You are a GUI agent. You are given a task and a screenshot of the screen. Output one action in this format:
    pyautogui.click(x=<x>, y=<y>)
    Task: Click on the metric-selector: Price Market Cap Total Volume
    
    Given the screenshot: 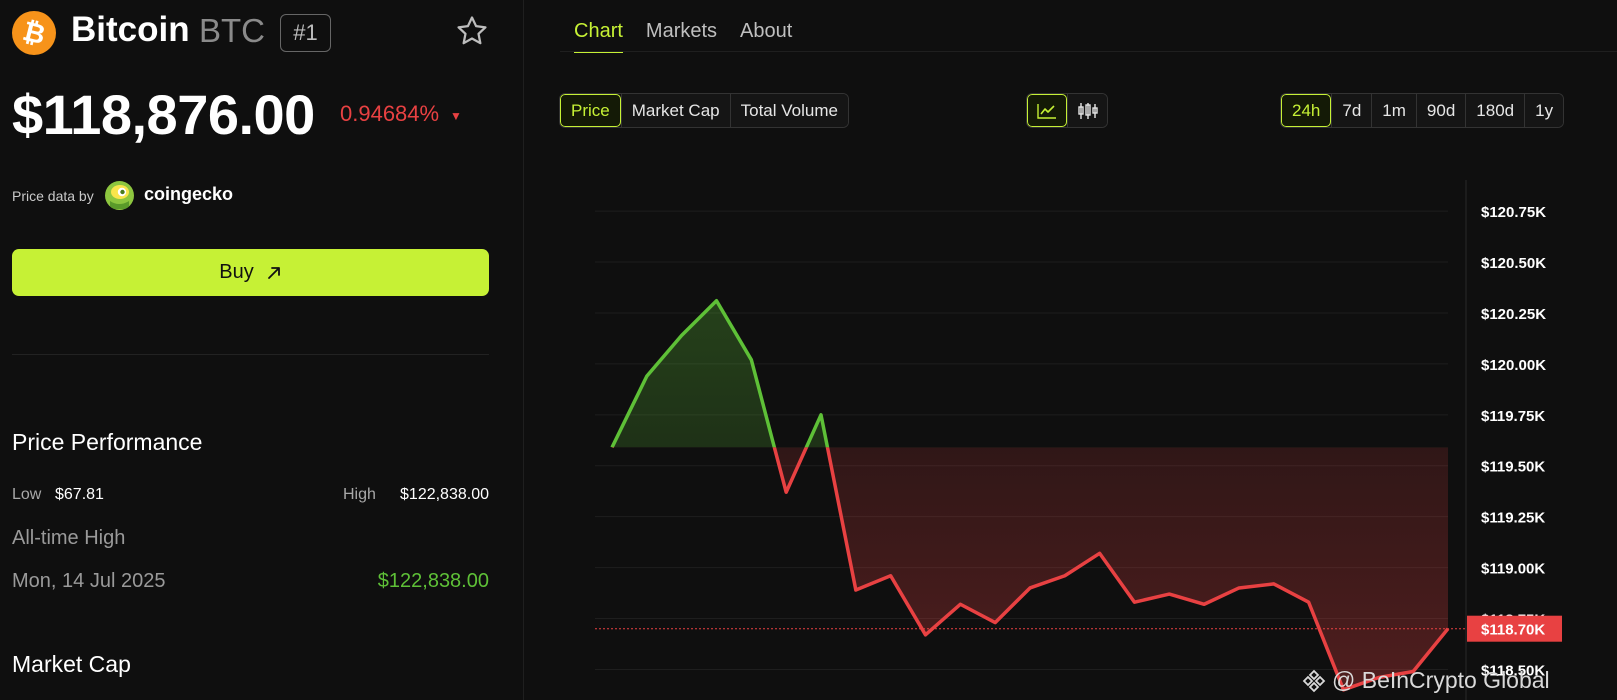 What is the action you would take?
    pyautogui.click(x=704, y=110)
    